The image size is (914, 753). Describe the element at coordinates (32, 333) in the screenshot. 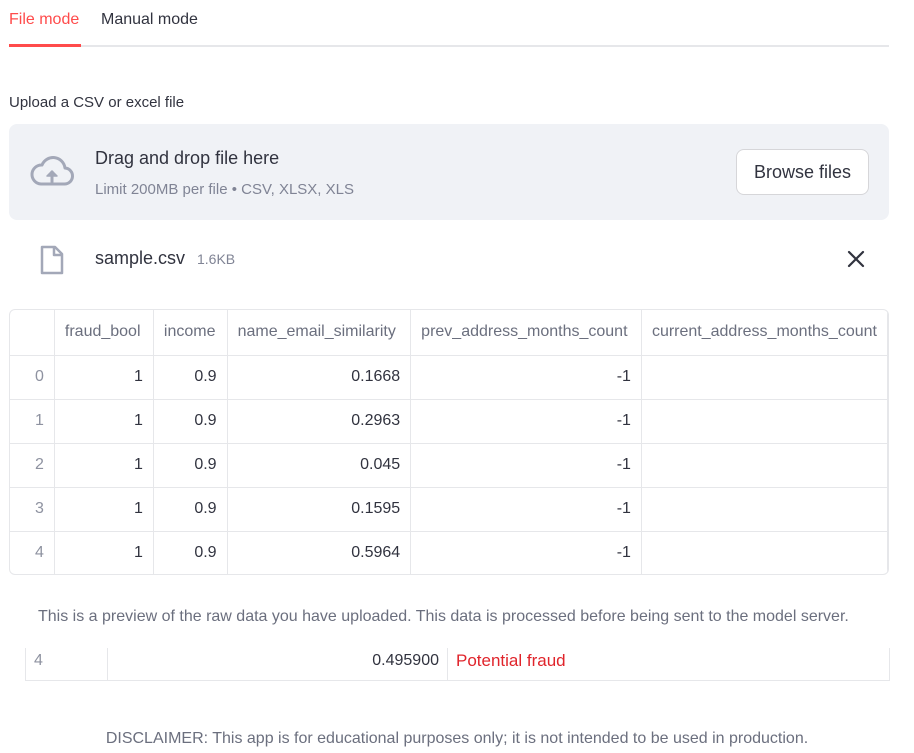

I see `column-header-index` at that location.